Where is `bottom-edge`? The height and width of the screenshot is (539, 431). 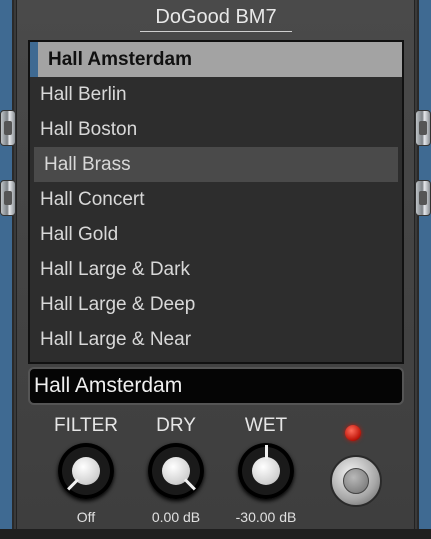
bottom-edge is located at coordinates (215, 534).